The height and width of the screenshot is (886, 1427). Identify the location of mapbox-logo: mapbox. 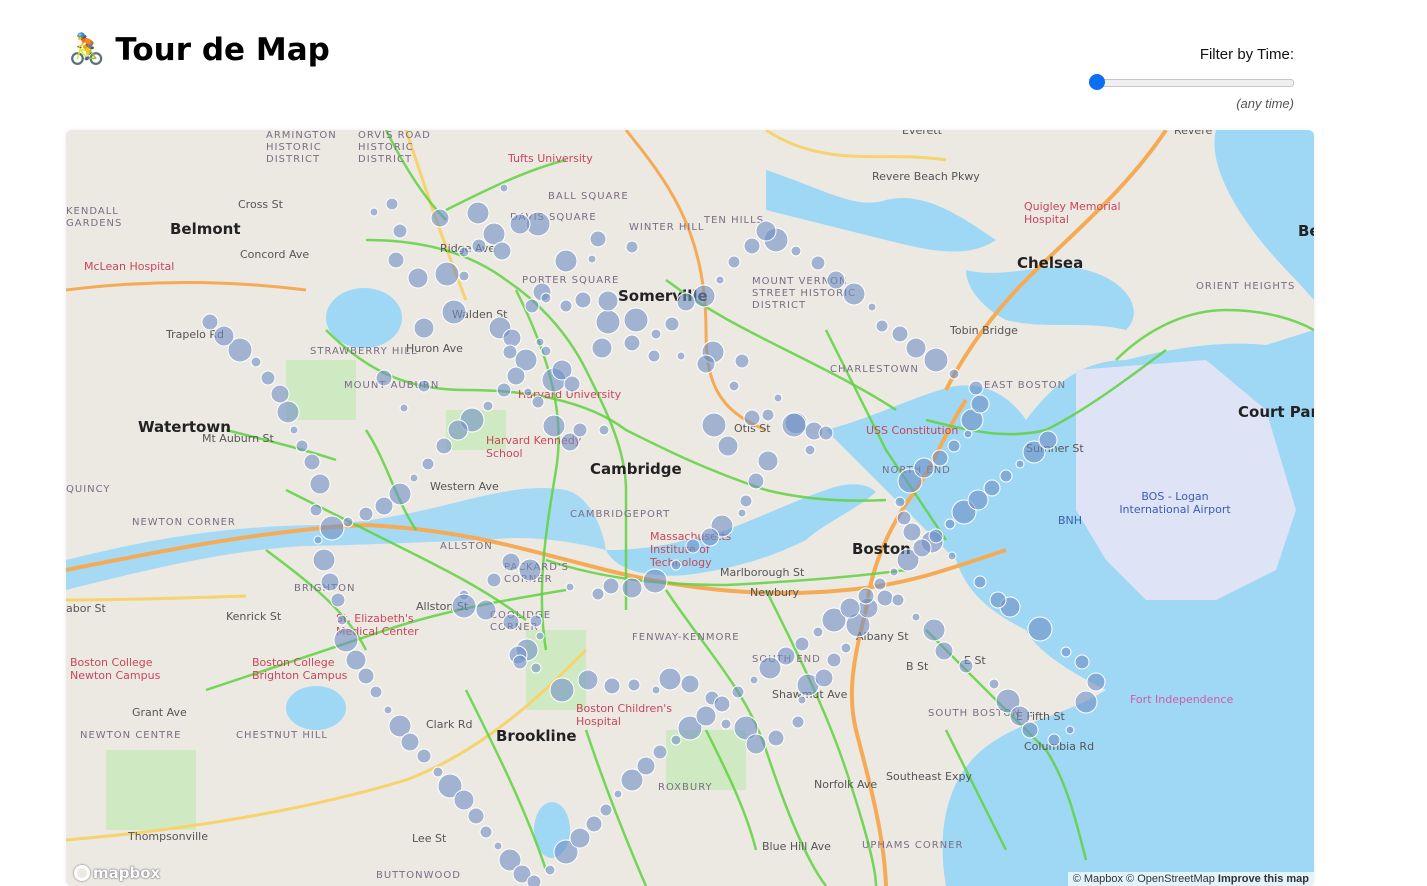
(117, 873).